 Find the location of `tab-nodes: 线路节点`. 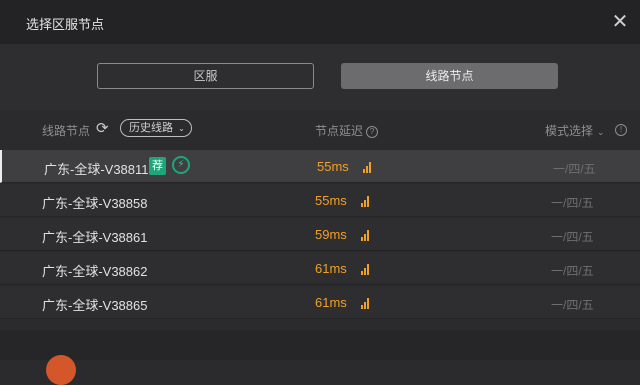

tab-nodes: 线路节点 is located at coordinates (449, 76).